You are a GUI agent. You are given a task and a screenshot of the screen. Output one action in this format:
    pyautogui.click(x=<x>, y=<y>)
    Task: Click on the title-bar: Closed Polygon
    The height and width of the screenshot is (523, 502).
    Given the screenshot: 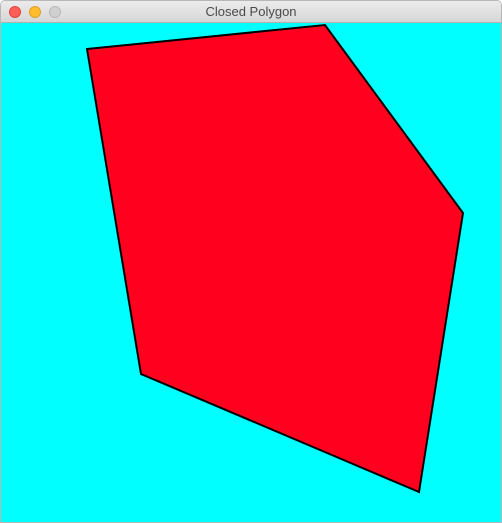 What is the action you would take?
    pyautogui.click(x=251, y=12)
    